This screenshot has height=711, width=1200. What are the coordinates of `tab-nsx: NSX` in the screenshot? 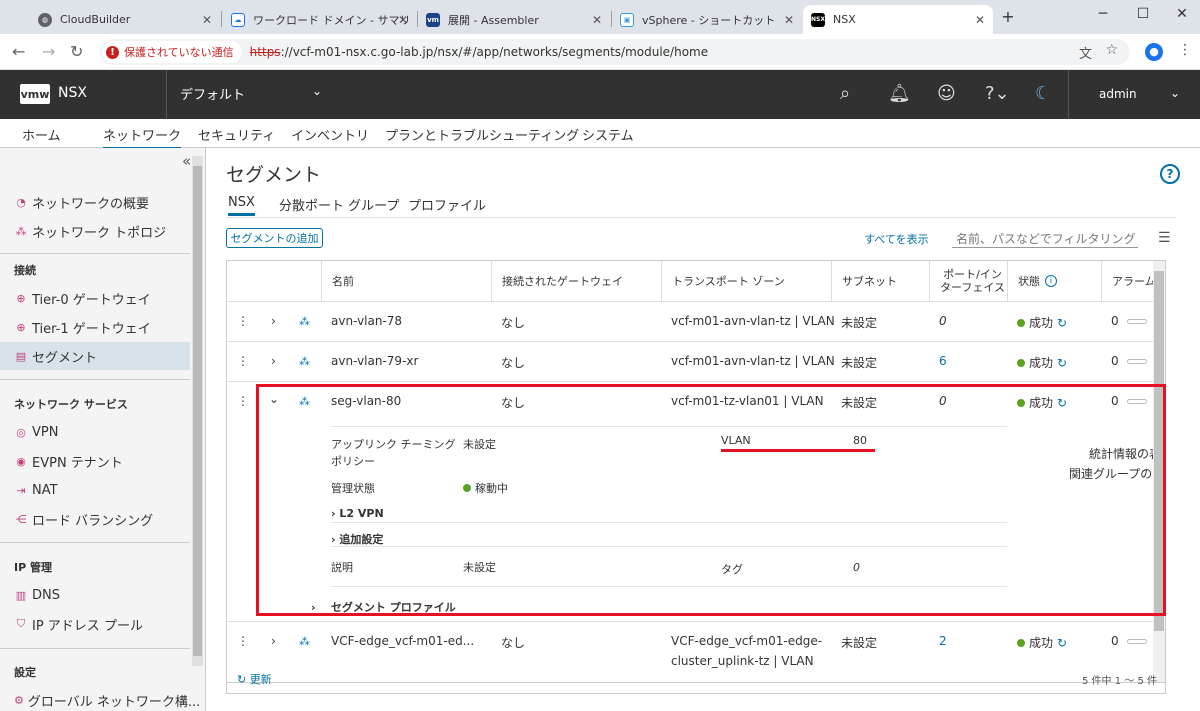 It's located at (241, 205).